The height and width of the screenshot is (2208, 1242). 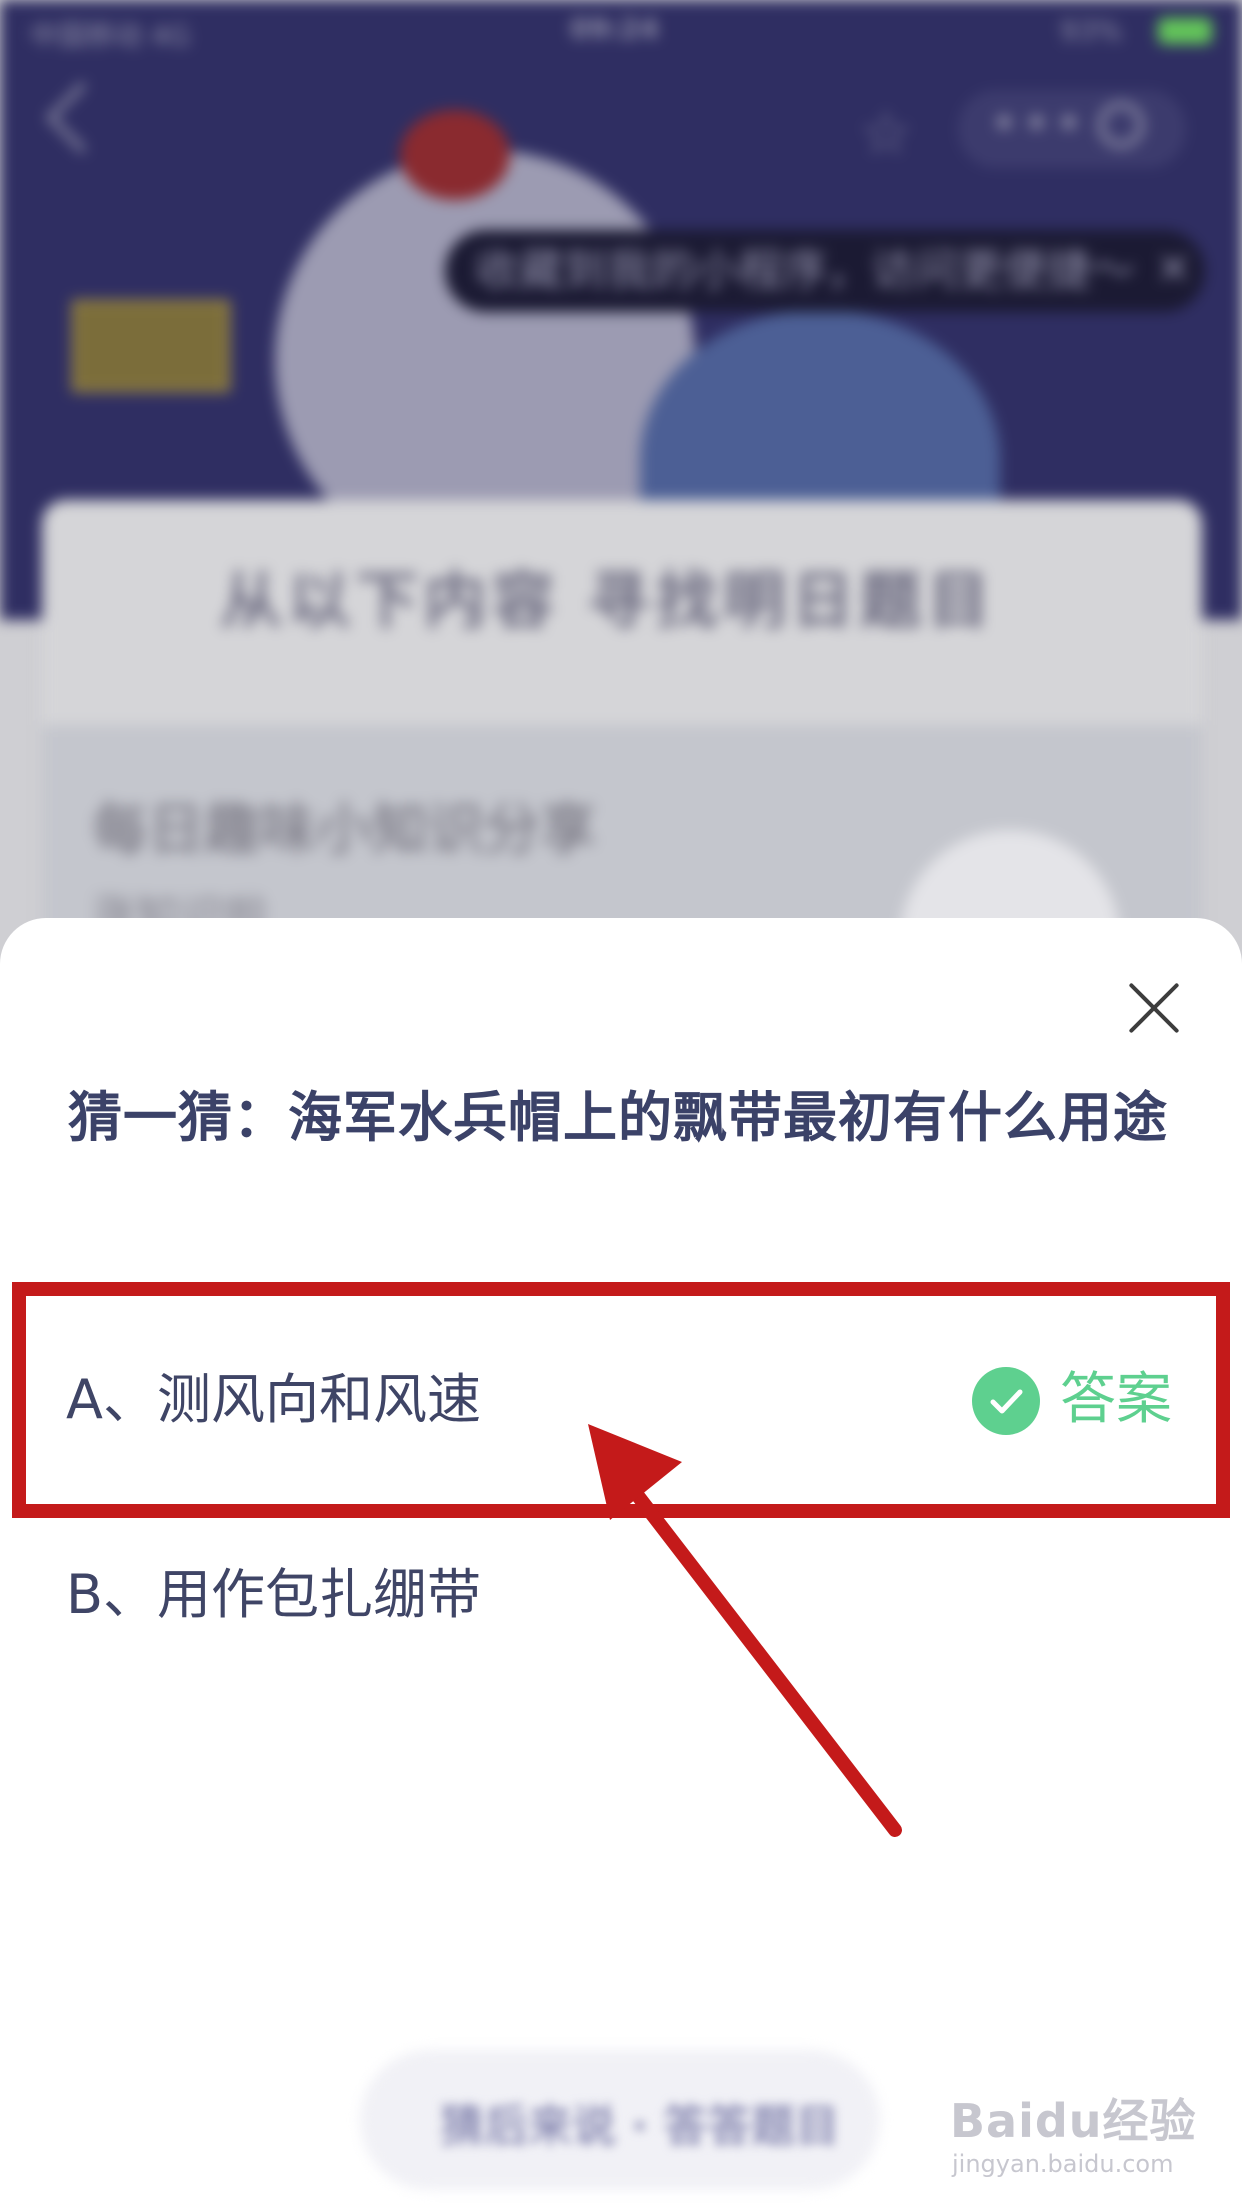 What do you see at coordinates (640, 2126) in the screenshot?
I see `bottom-action-label: 猜后来说 · 答答题目` at bounding box center [640, 2126].